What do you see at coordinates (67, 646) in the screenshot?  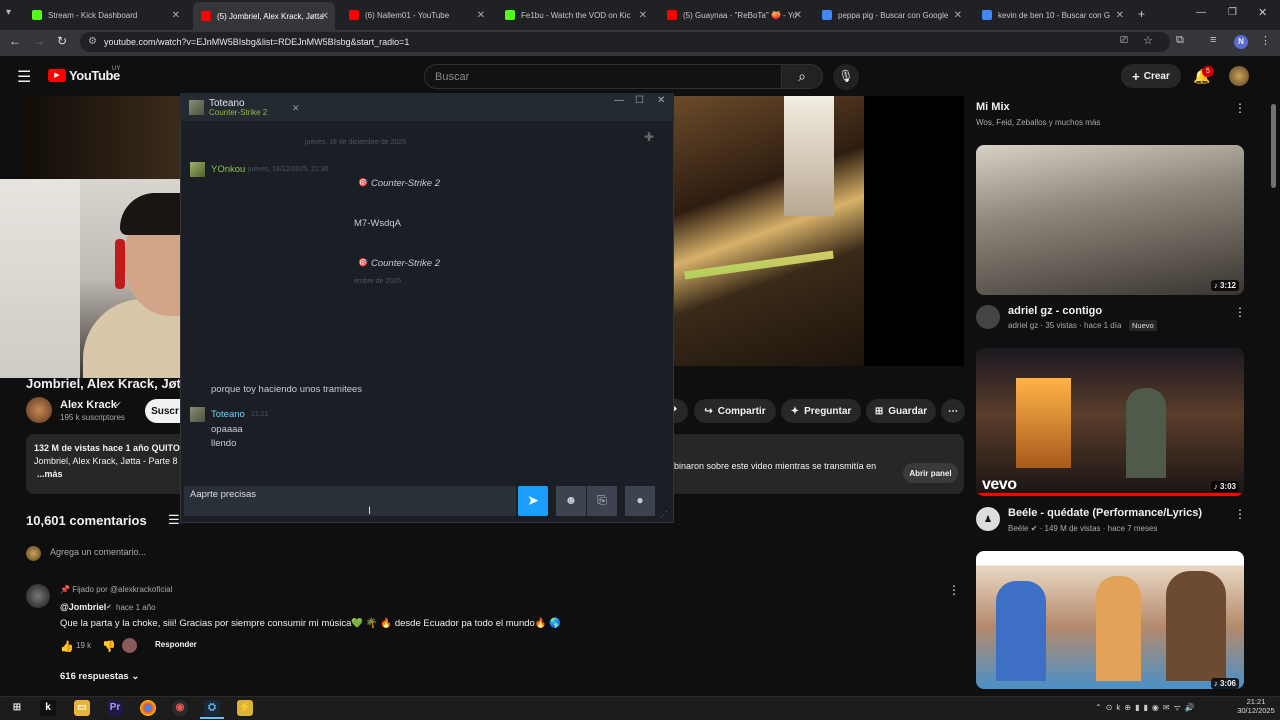 I see `like-icon: 👍` at bounding box center [67, 646].